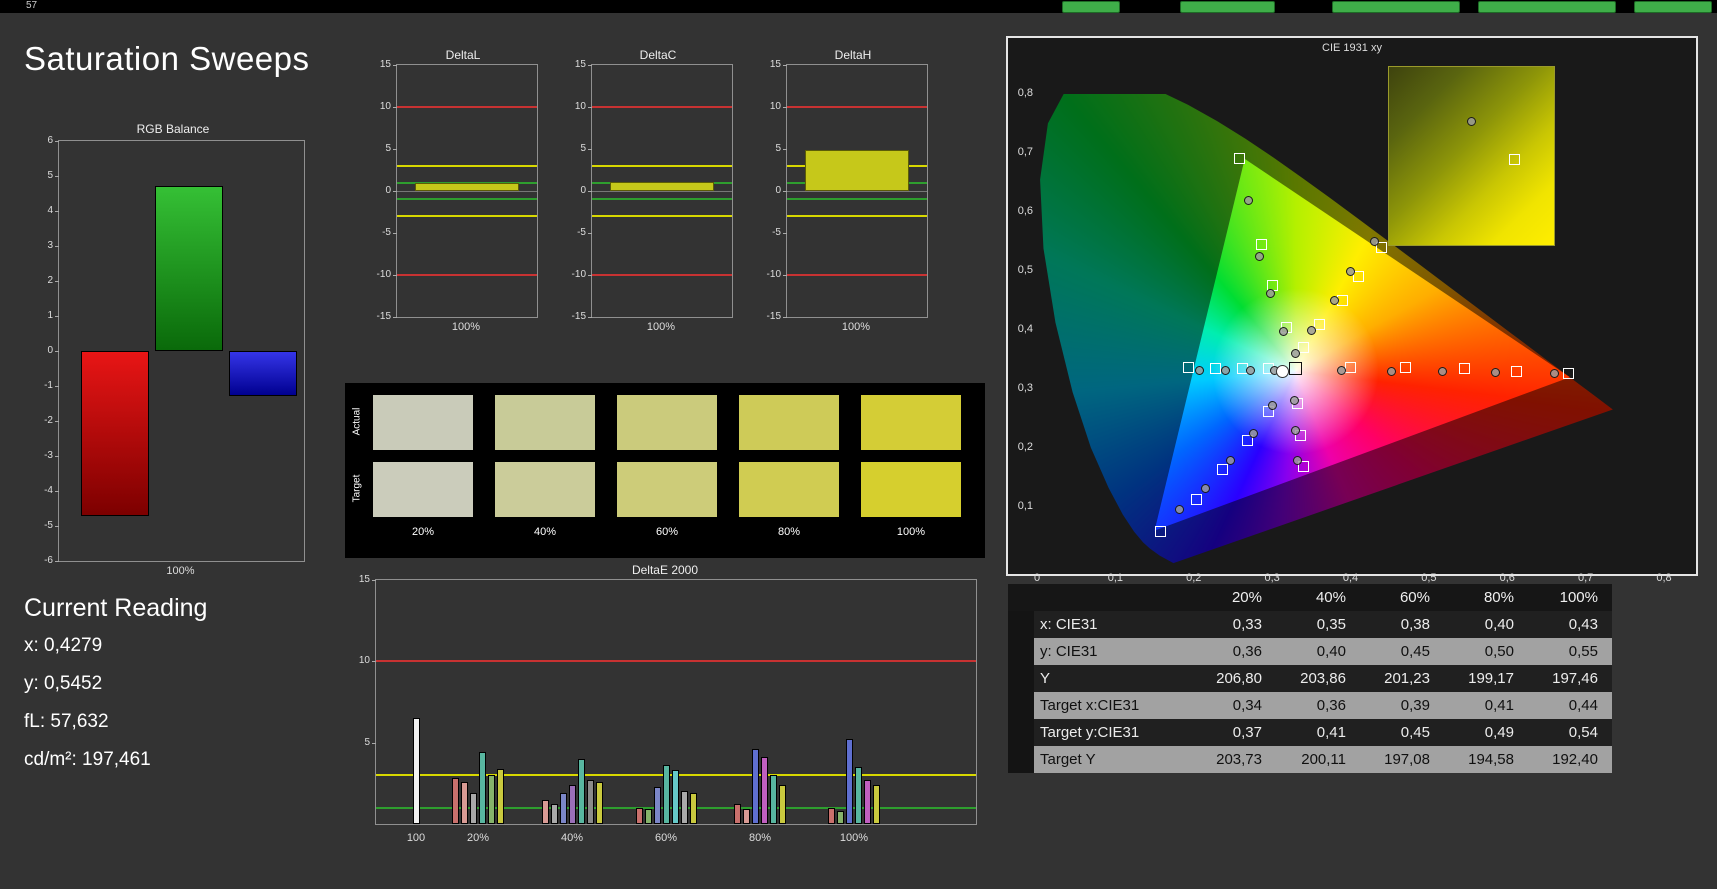 Image resolution: width=1717 pixels, height=889 pixels. I want to click on de-bar-40%-2, so click(563, 808).